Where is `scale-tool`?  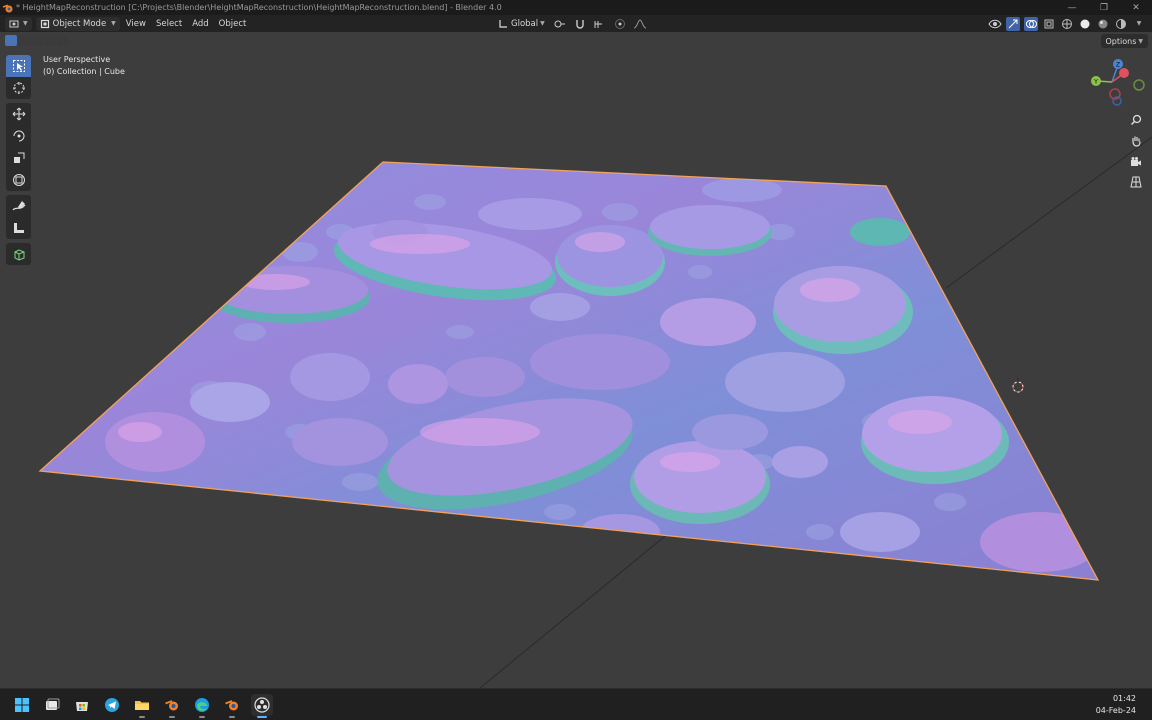 scale-tool is located at coordinates (18, 158).